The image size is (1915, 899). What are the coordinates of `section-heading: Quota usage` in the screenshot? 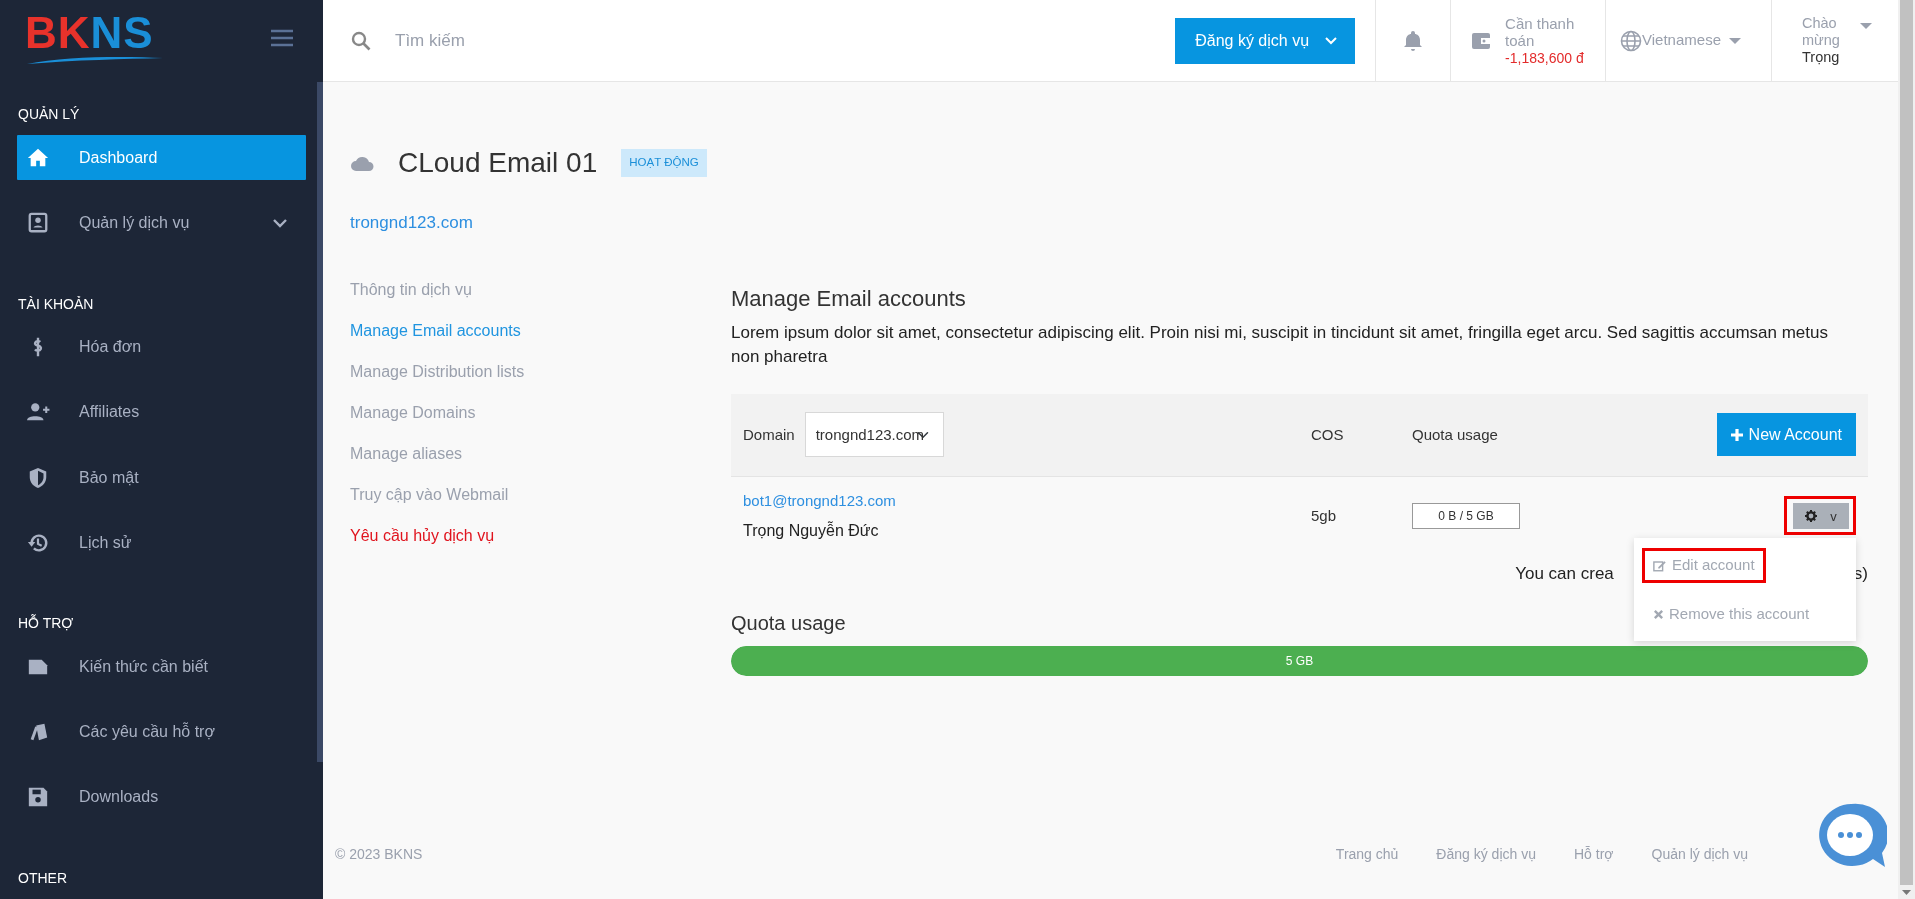 It's located at (788, 624).